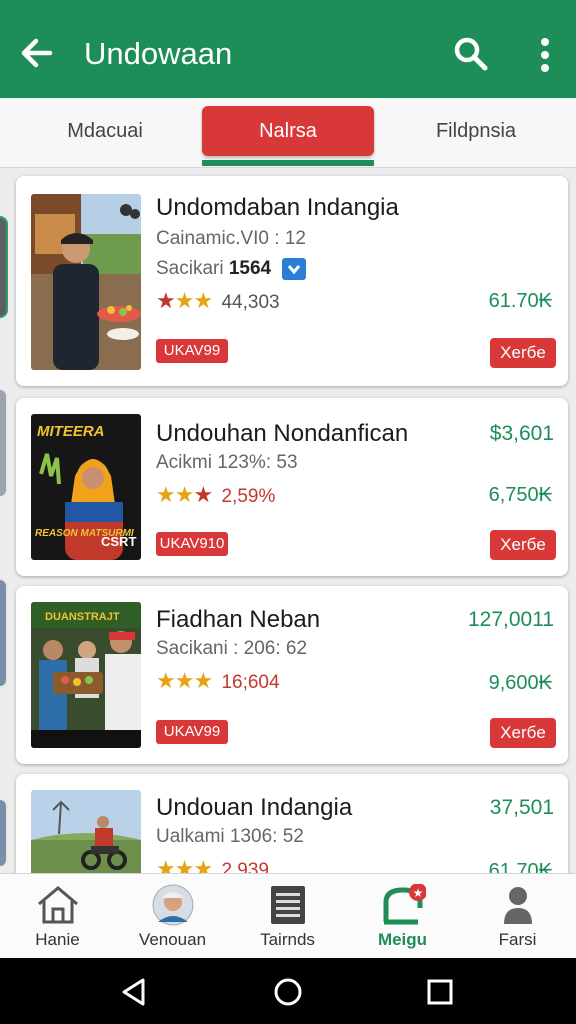 The height and width of the screenshot is (1024, 576). I want to click on person-icon, so click(518, 905).